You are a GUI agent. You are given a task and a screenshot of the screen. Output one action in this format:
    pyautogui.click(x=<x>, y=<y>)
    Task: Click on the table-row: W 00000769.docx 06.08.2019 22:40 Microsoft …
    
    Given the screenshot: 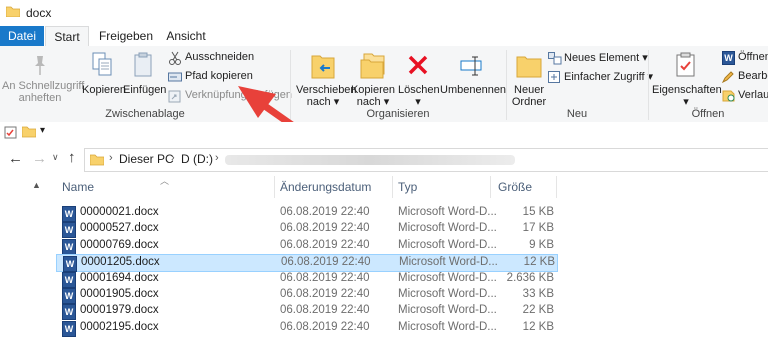 What is the action you would take?
    pyautogui.click(x=306, y=246)
    